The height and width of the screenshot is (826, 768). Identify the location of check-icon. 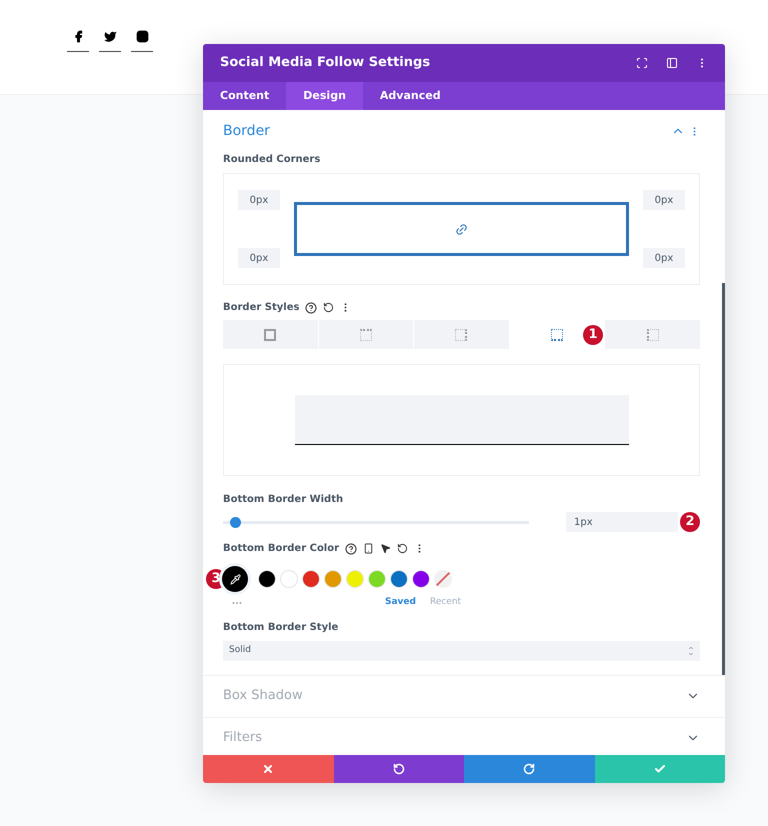
(660, 768).